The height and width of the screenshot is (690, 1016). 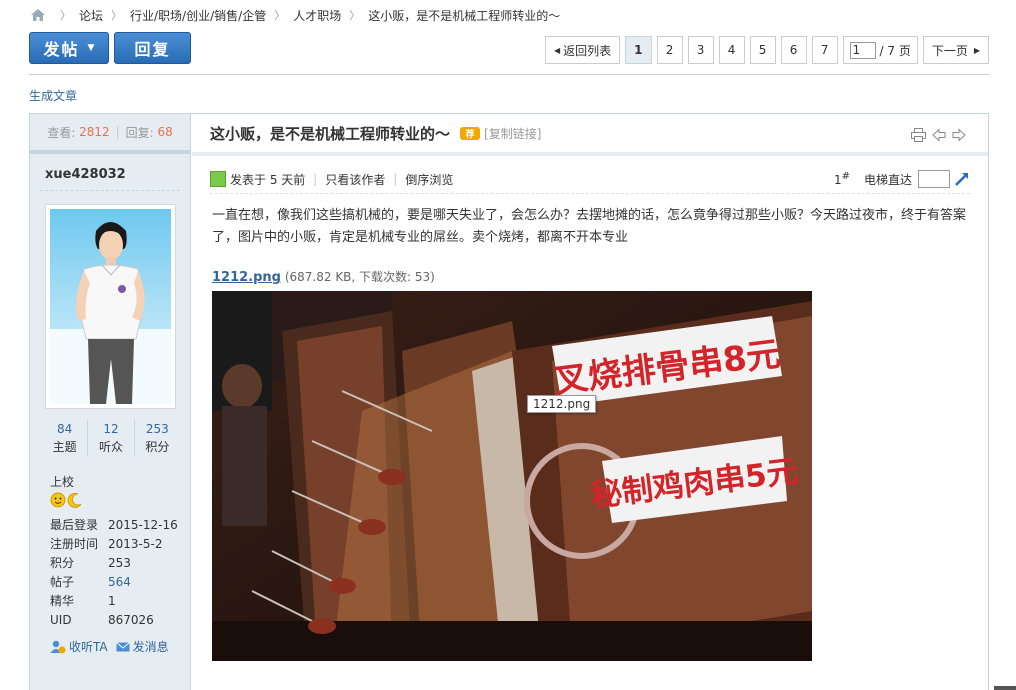 I want to click on info-value: 867026, so click(x=131, y=620).